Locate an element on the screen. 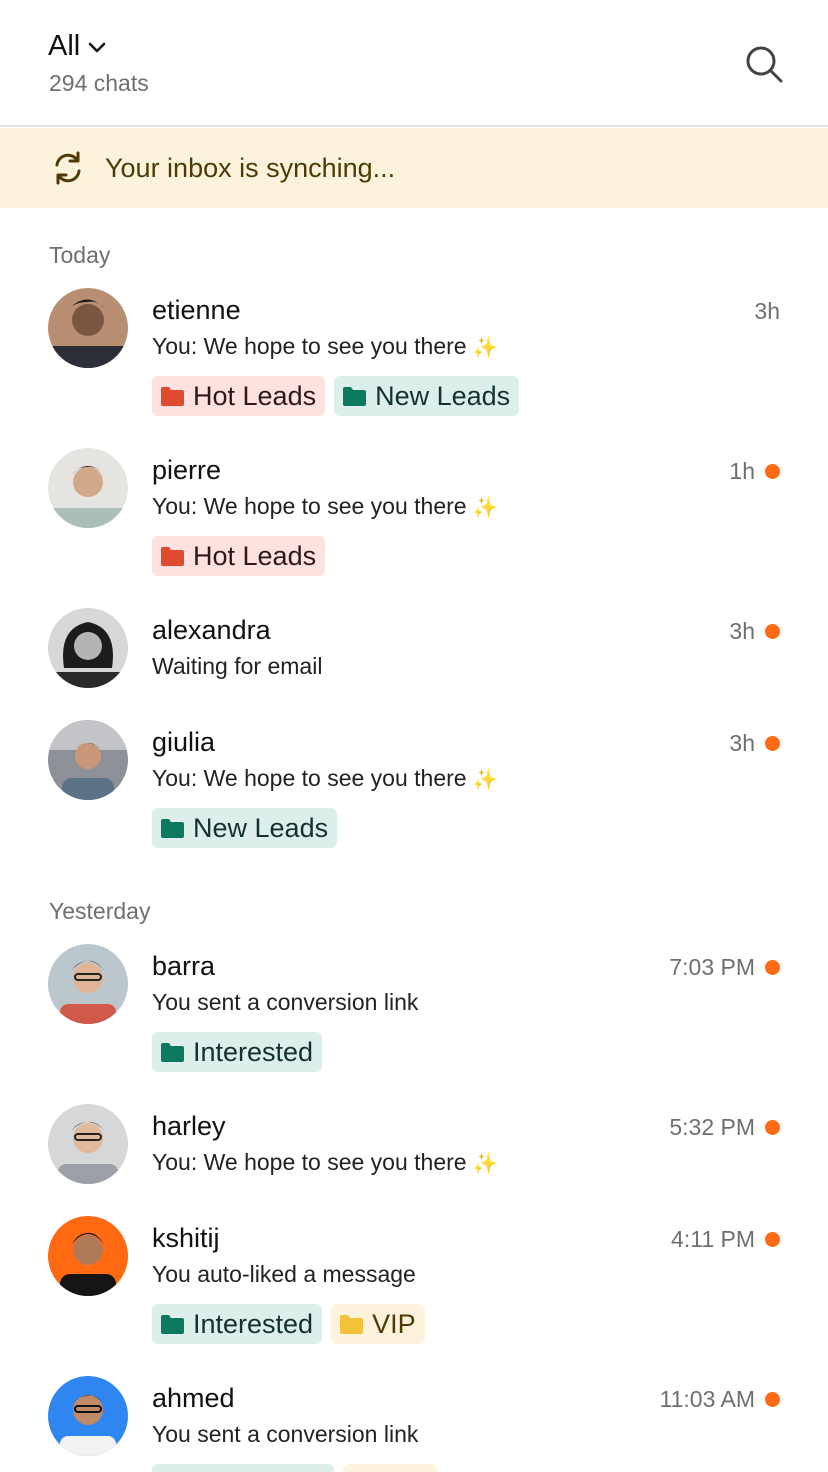 Image resolution: width=828 pixels, height=1472 pixels. chat-filter-dropdown: All is located at coordinates (78, 46).